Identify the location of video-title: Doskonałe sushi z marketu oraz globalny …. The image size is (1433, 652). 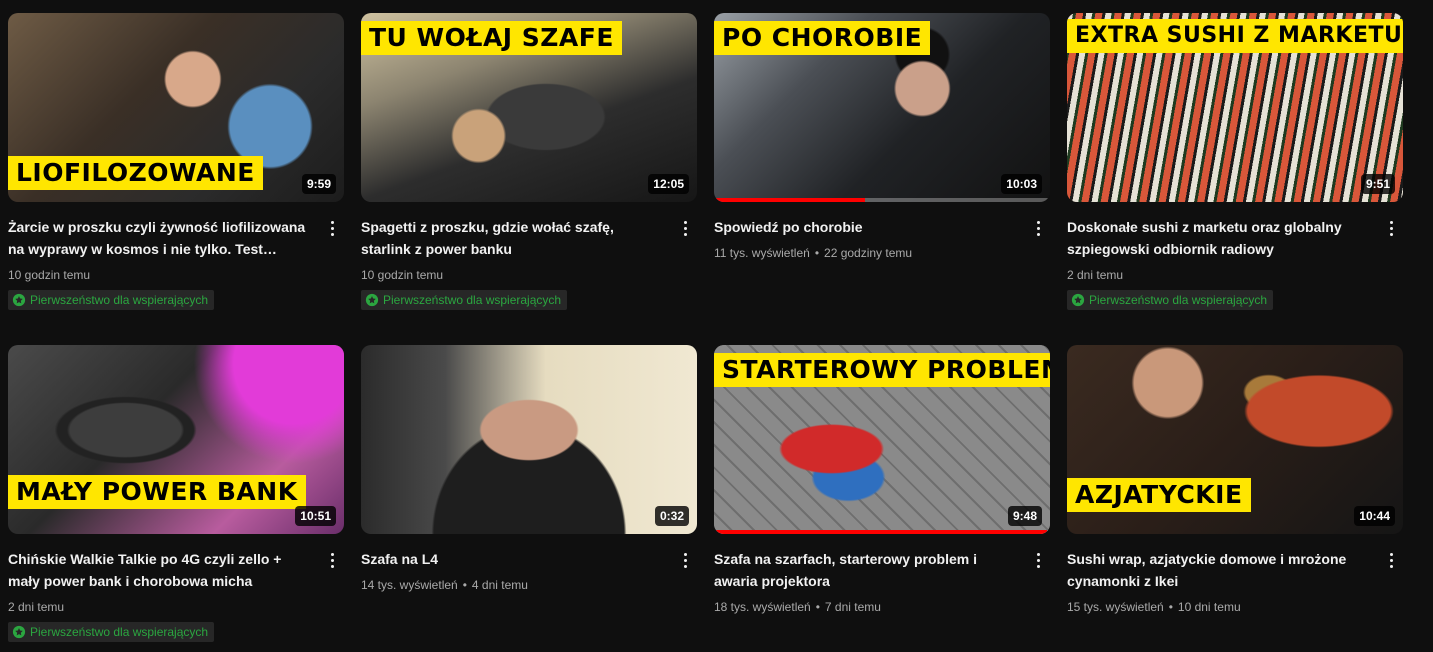
(1217, 238).